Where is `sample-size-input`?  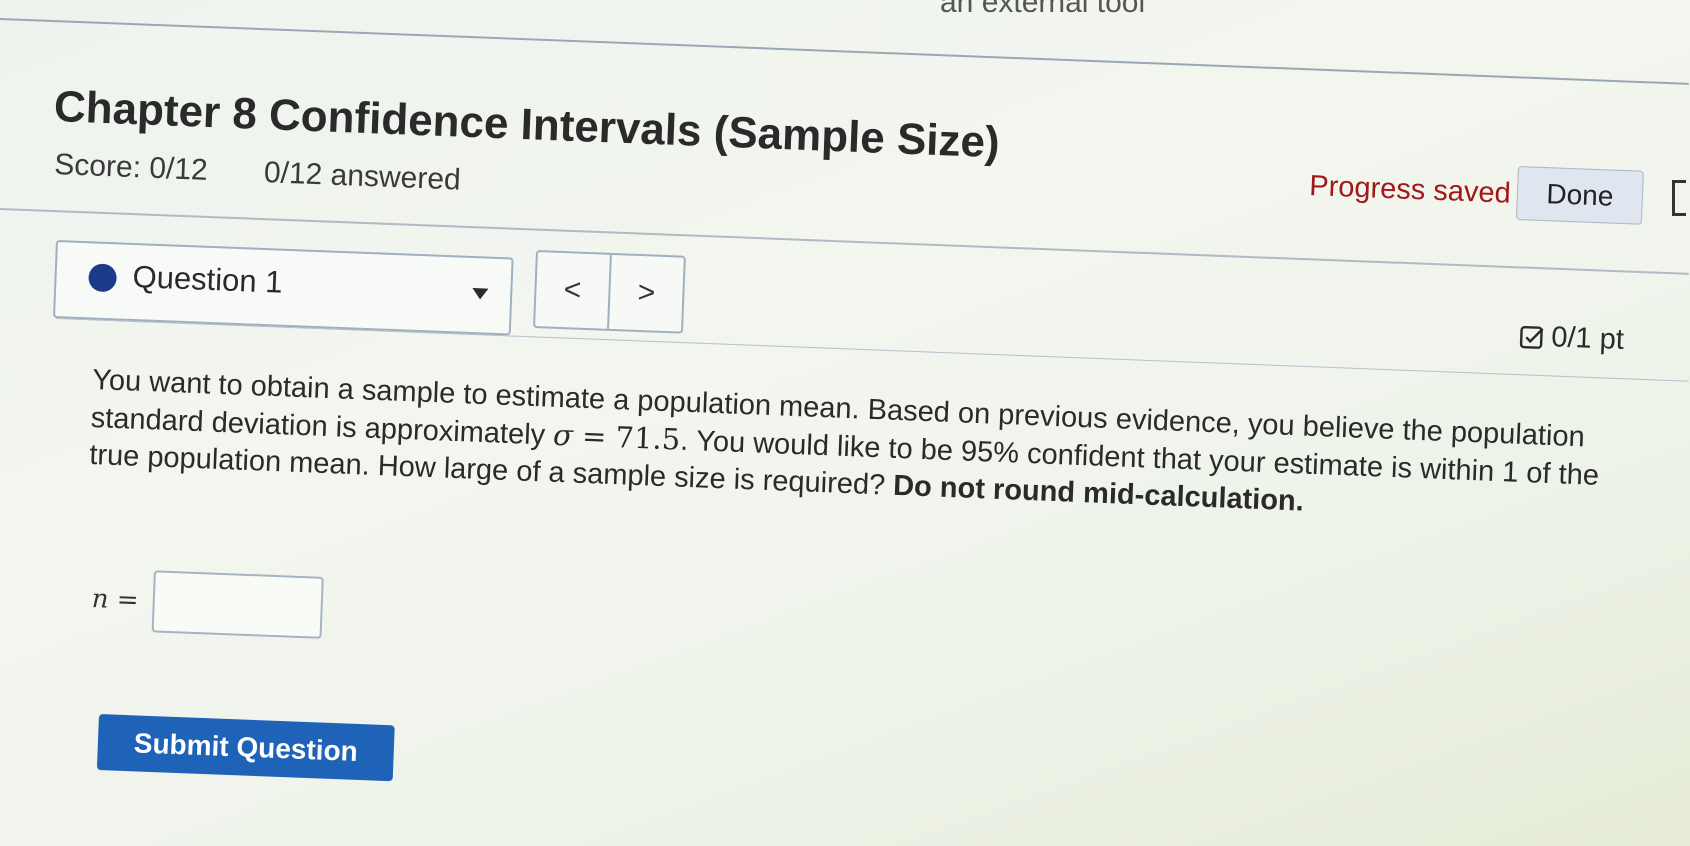 sample-size-input is located at coordinates (237, 604).